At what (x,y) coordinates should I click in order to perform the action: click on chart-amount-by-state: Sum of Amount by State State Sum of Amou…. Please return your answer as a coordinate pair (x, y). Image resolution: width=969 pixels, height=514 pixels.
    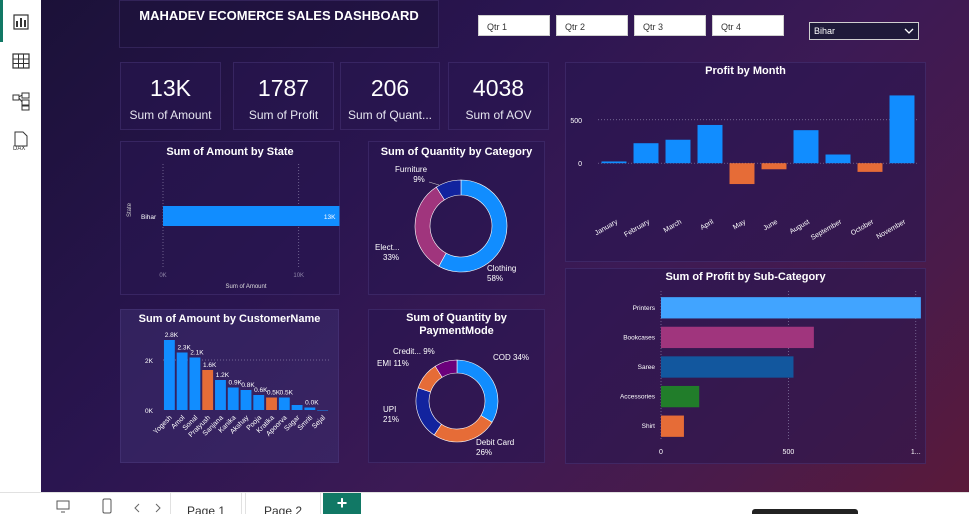
    Looking at the image, I should click on (230, 218).